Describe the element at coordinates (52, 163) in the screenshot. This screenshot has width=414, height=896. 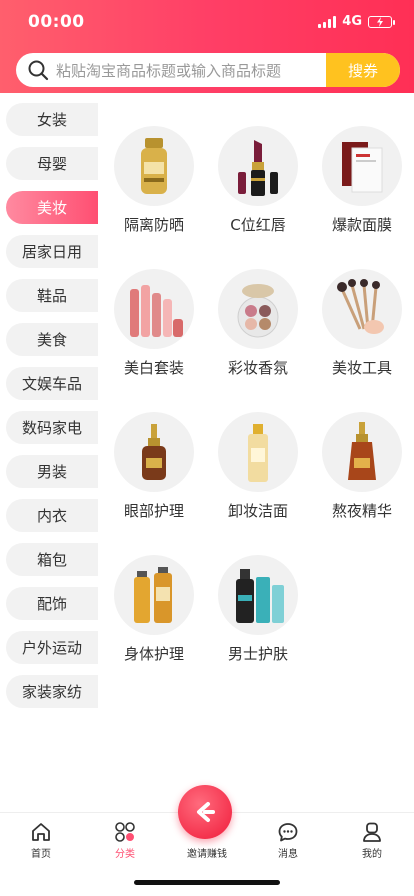
I see `sidebar-item-muying: 母婴` at that location.